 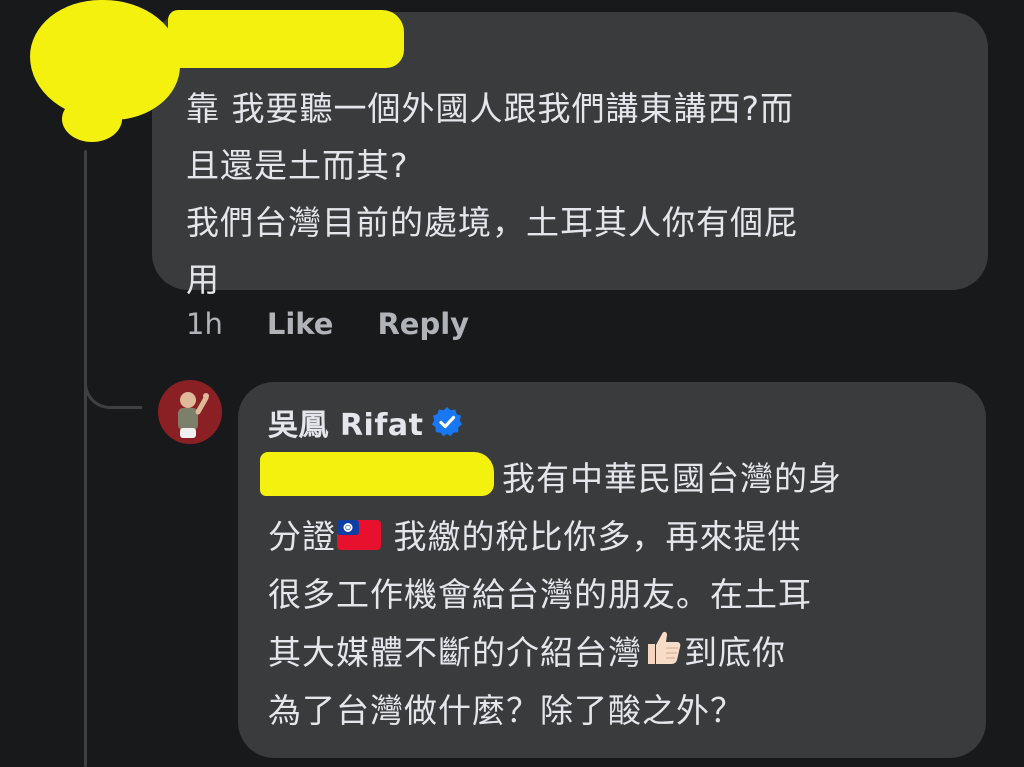 I want to click on verified-badge-icon, so click(x=447, y=422).